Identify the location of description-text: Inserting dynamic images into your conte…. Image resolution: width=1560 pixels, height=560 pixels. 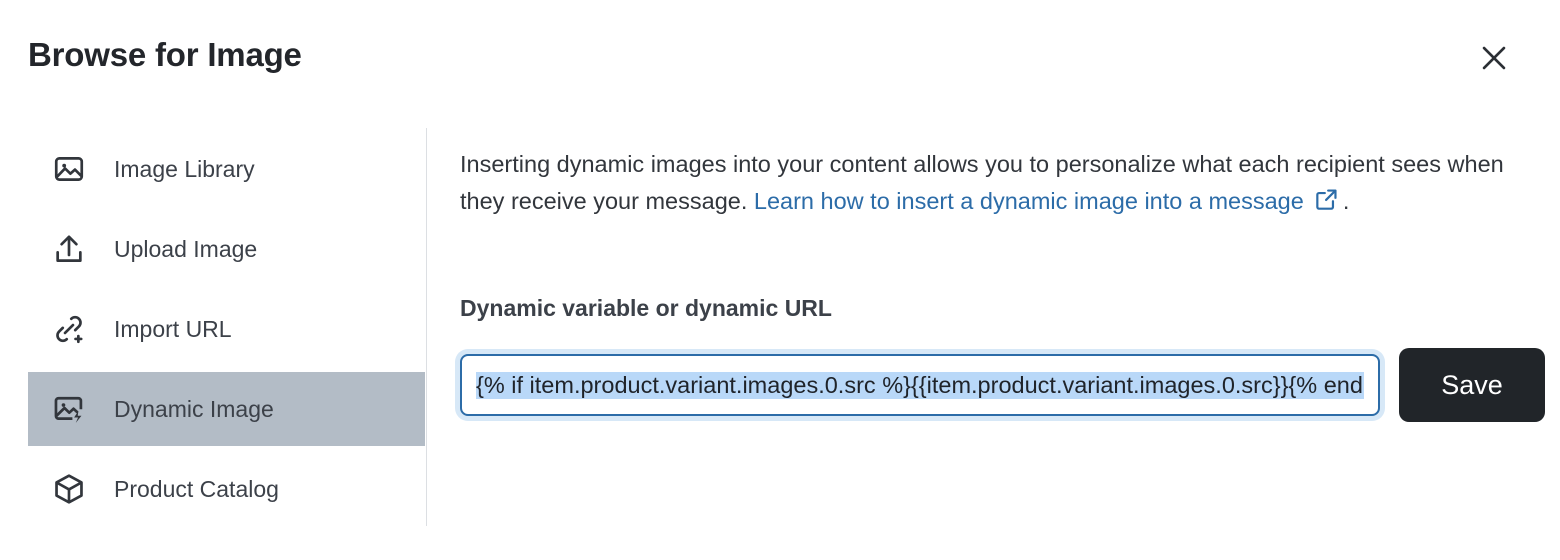
(984, 183).